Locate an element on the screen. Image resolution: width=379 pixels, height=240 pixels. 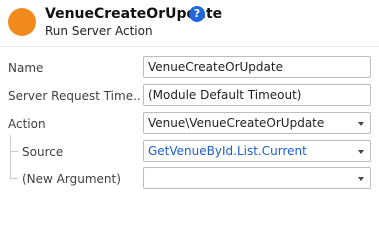
new-argument-label: (New Argument) is located at coordinates (71, 179).